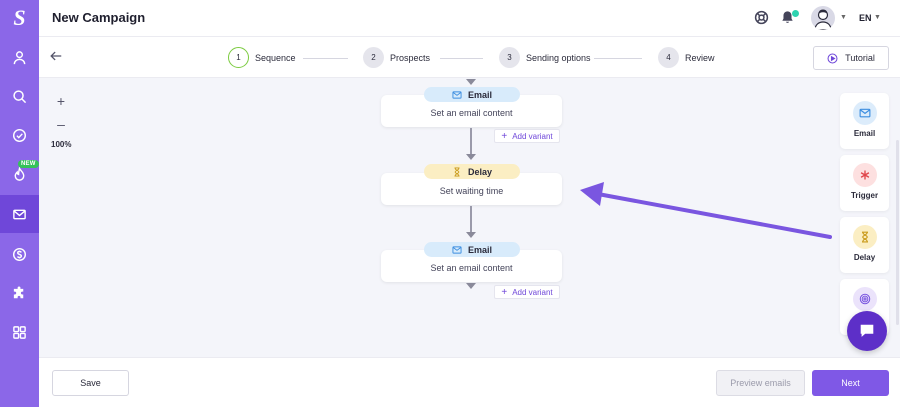 Image resolution: width=900 pixels, height=407 pixels. I want to click on avatar, so click(823, 18).